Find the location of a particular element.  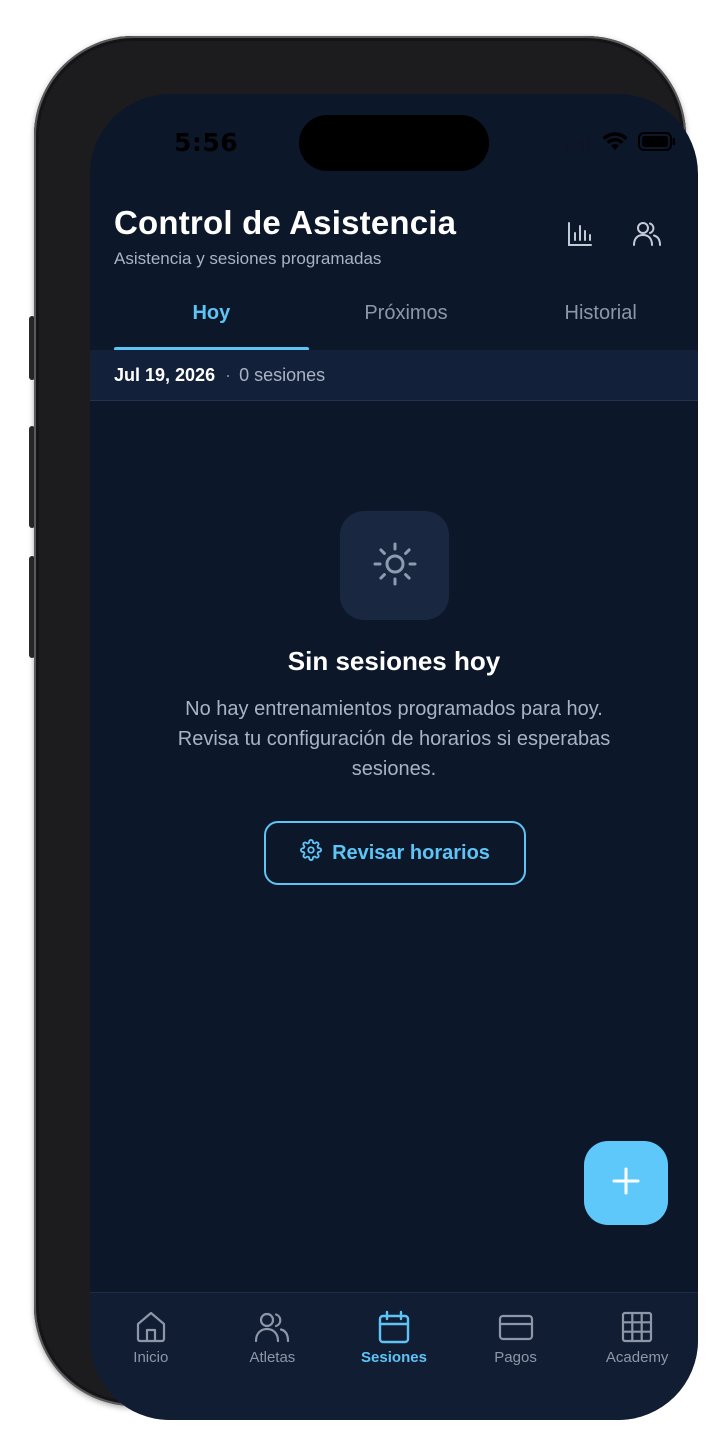

tab-hoy: Hoy is located at coordinates (211, 320).